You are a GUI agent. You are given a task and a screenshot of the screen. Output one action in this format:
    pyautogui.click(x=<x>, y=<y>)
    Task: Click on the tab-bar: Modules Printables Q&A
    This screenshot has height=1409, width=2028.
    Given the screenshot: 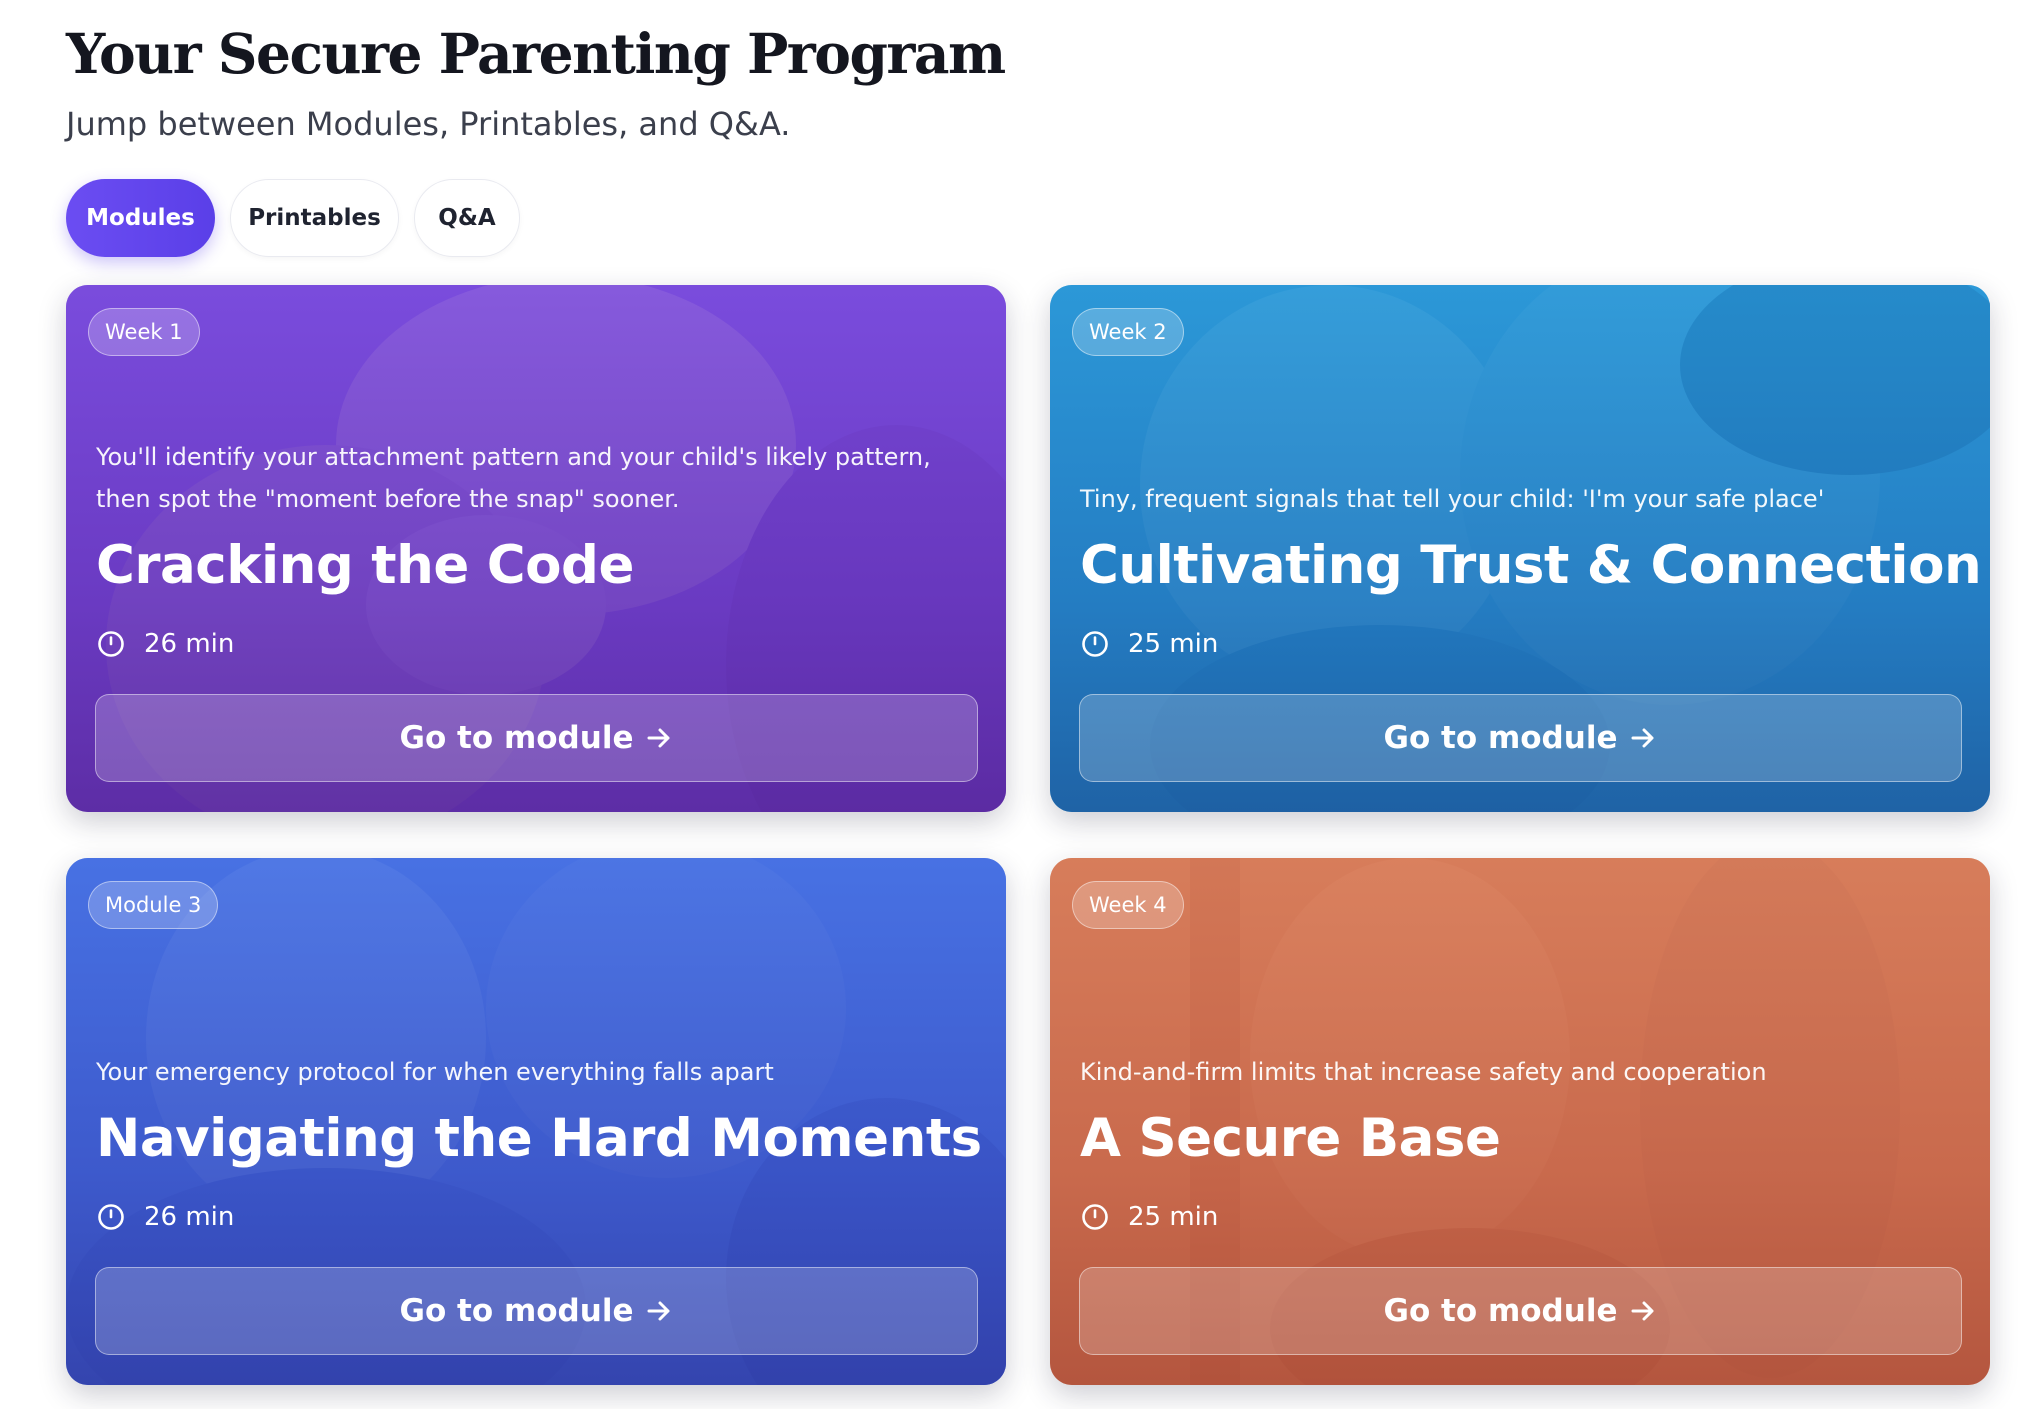 What is the action you would take?
    pyautogui.click(x=293, y=218)
    